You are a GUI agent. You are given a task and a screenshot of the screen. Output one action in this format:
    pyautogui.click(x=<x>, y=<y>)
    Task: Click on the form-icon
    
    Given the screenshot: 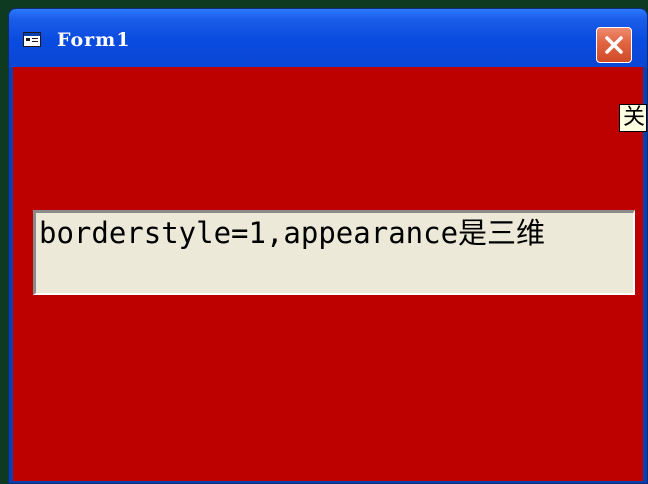 What is the action you would take?
    pyautogui.click(x=32, y=39)
    